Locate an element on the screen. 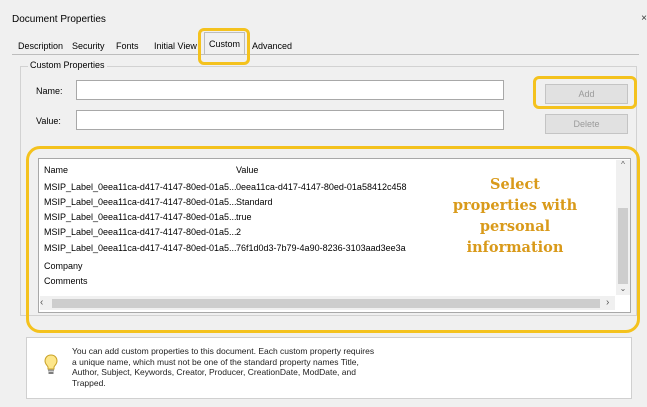 The height and width of the screenshot is (407, 647). delete-button: Delete is located at coordinates (586, 124).